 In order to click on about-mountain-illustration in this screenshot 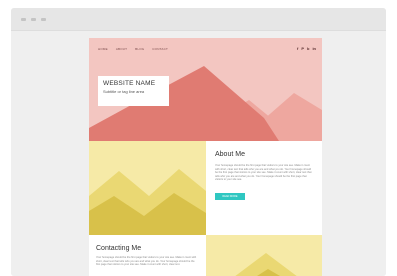, I will do `click(147, 202)`.